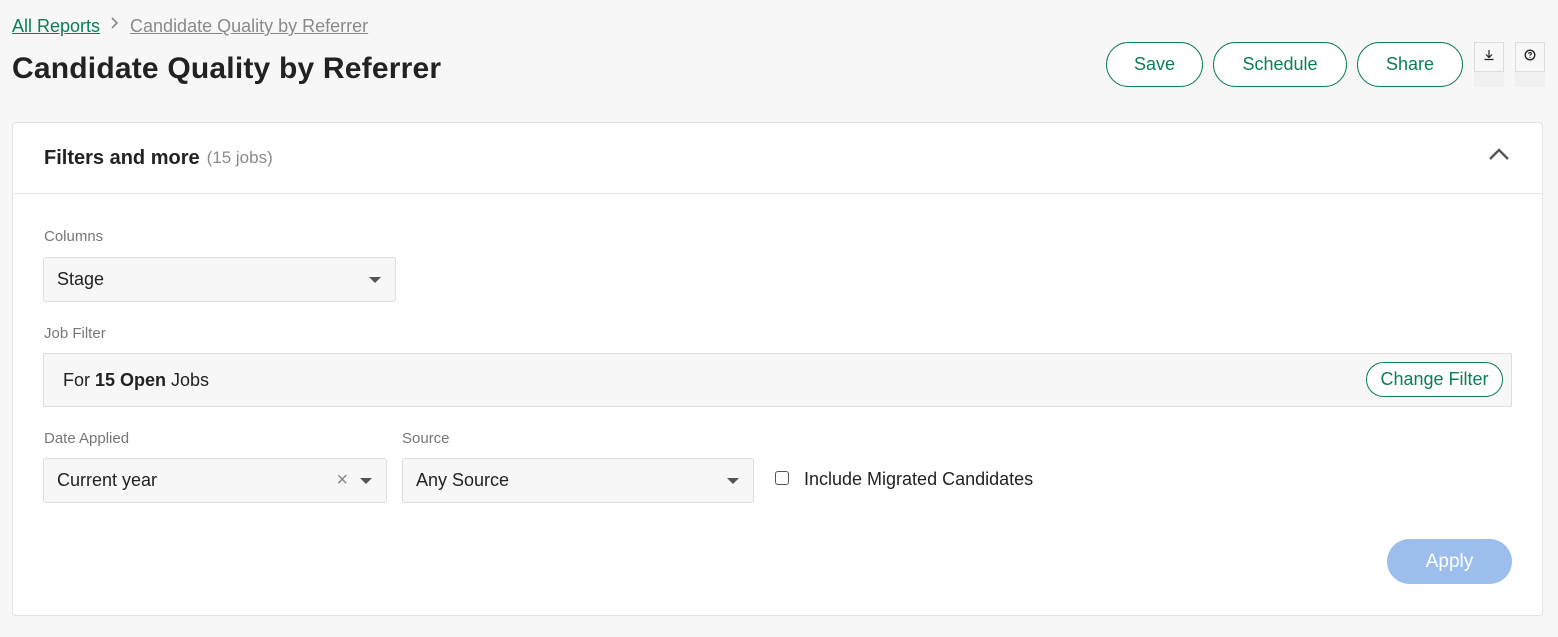 This screenshot has width=1558, height=637. What do you see at coordinates (87, 438) in the screenshot?
I see `date-applied-label: Date Applied` at bounding box center [87, 438].